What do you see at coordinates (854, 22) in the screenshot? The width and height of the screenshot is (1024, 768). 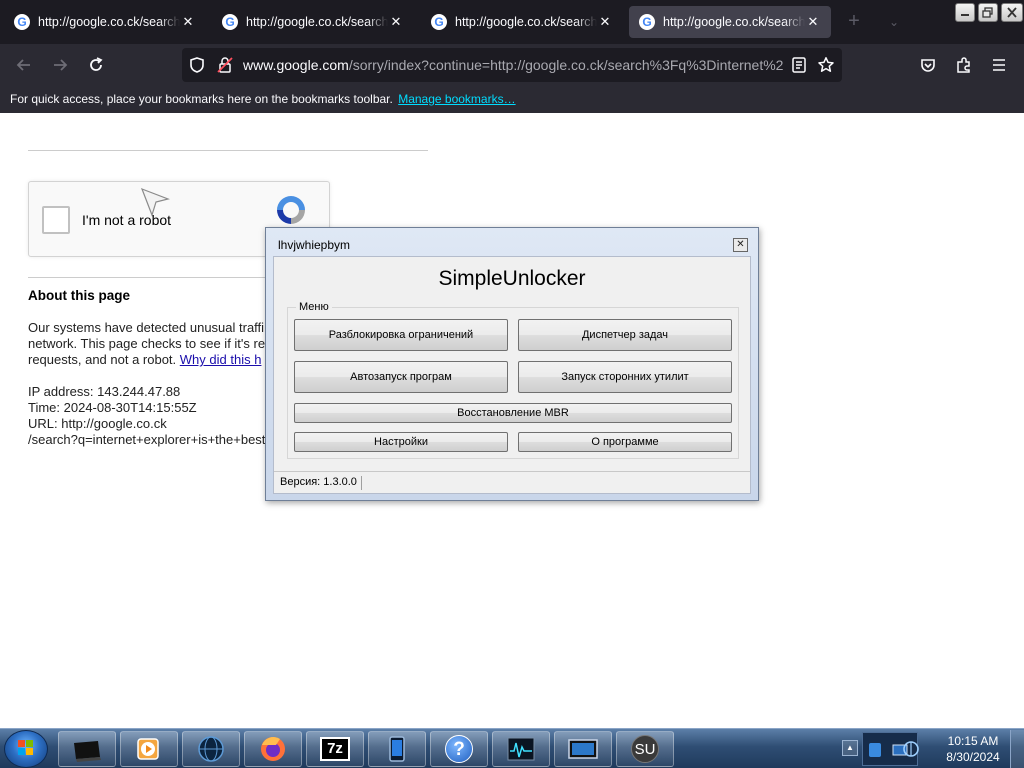 I see `new-tab-button: +` at bounding box center [854, 22].